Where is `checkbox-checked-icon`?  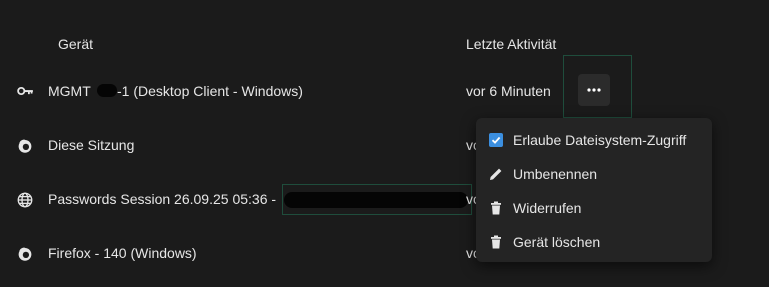 checkbox-checked-icon is located at coordinates (496, 140).